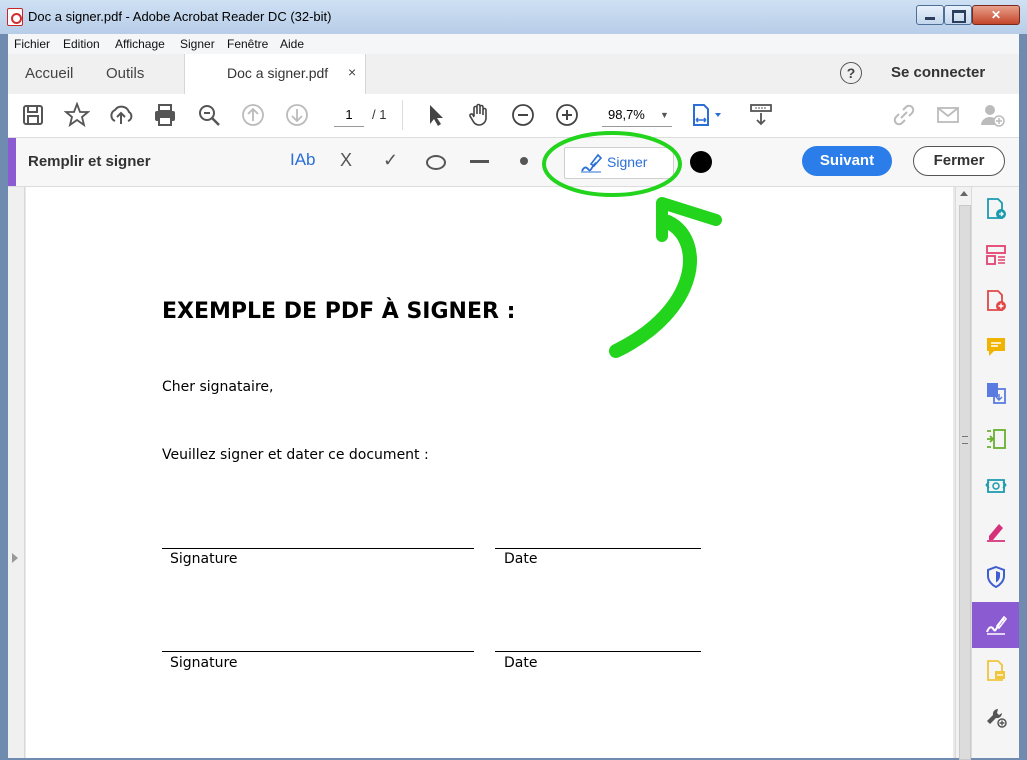 The width and height of the screenshot is (1027, 760). Describe the element at coordinates (247, 44) in the screenshot. I see `menu-fenetre: Fenêtre` at that location.